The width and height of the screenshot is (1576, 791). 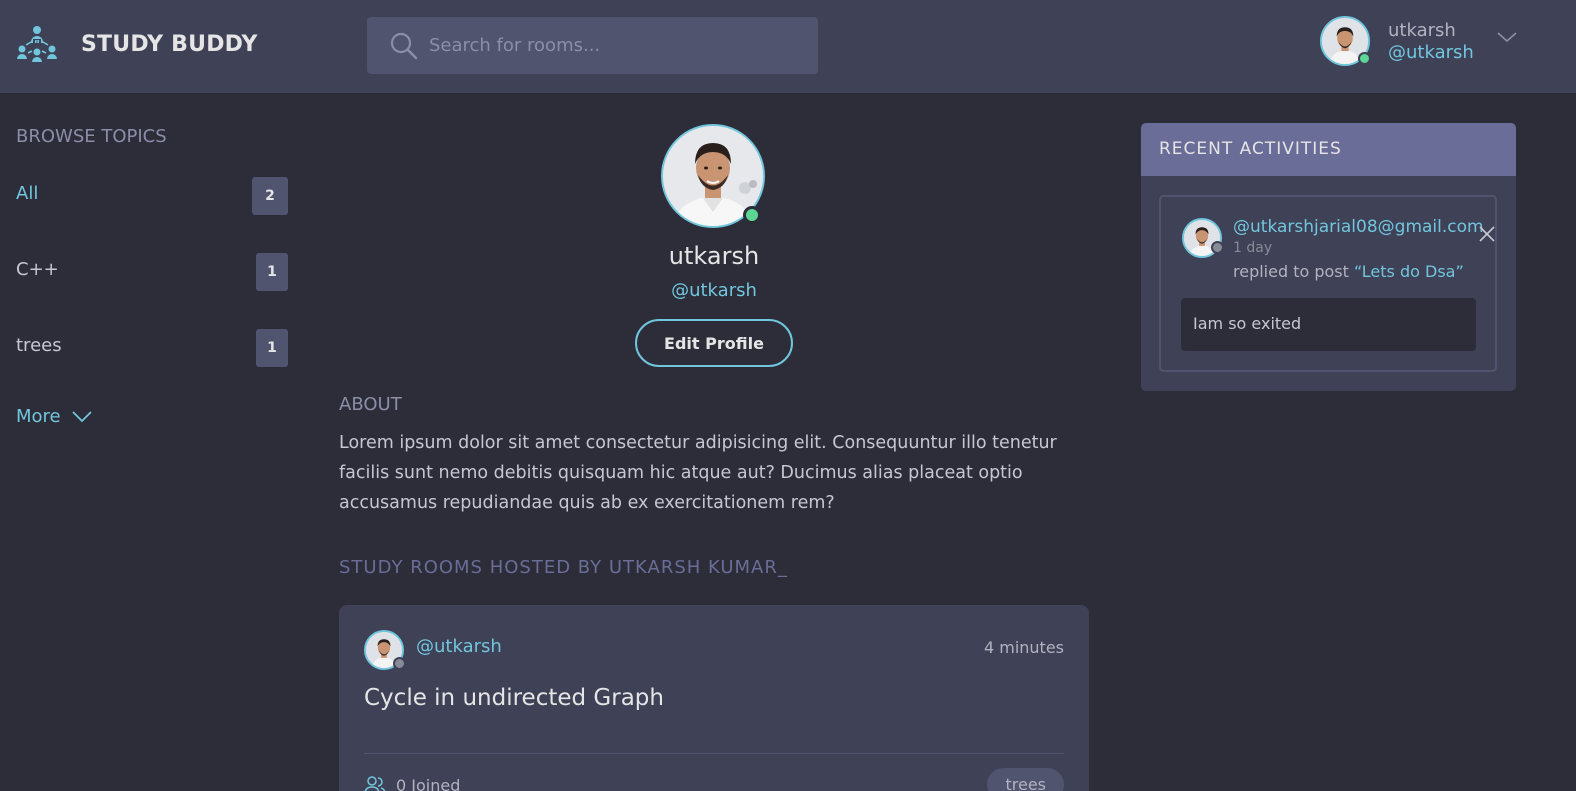 What do you see at coordinates (38, 416) in the screenshot?
I see `more-label: More` at bounding box center [38, 416].